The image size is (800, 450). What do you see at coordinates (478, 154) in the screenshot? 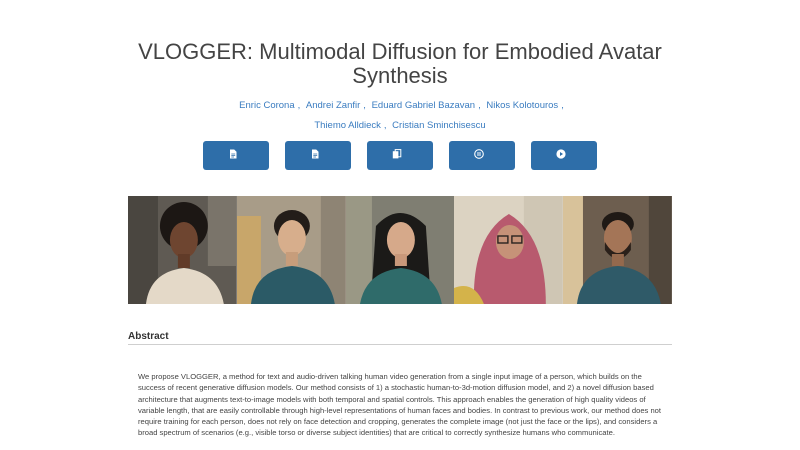
I see `database-icon` at bounding box center [478, 154].